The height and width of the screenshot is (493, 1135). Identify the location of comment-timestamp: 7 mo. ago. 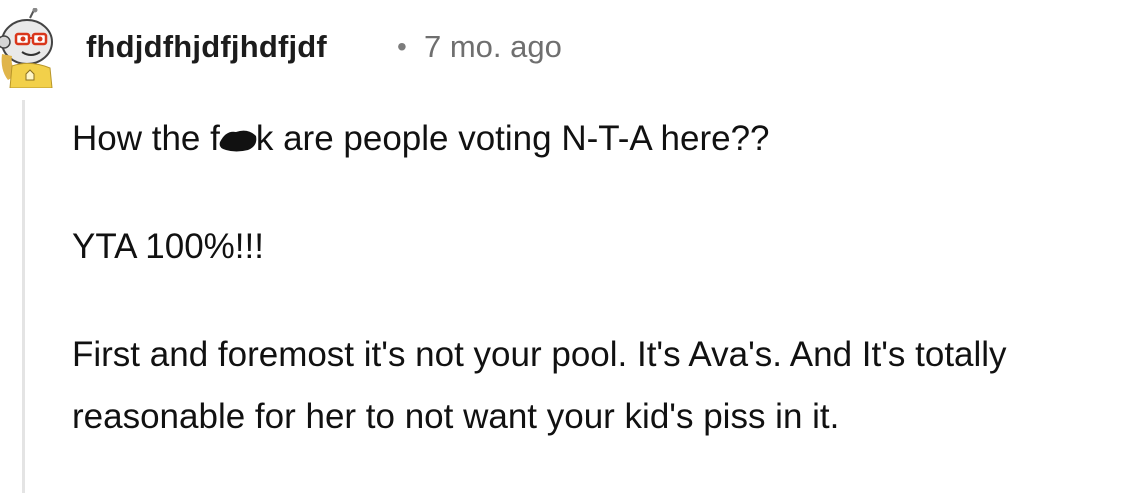
(493, 47).